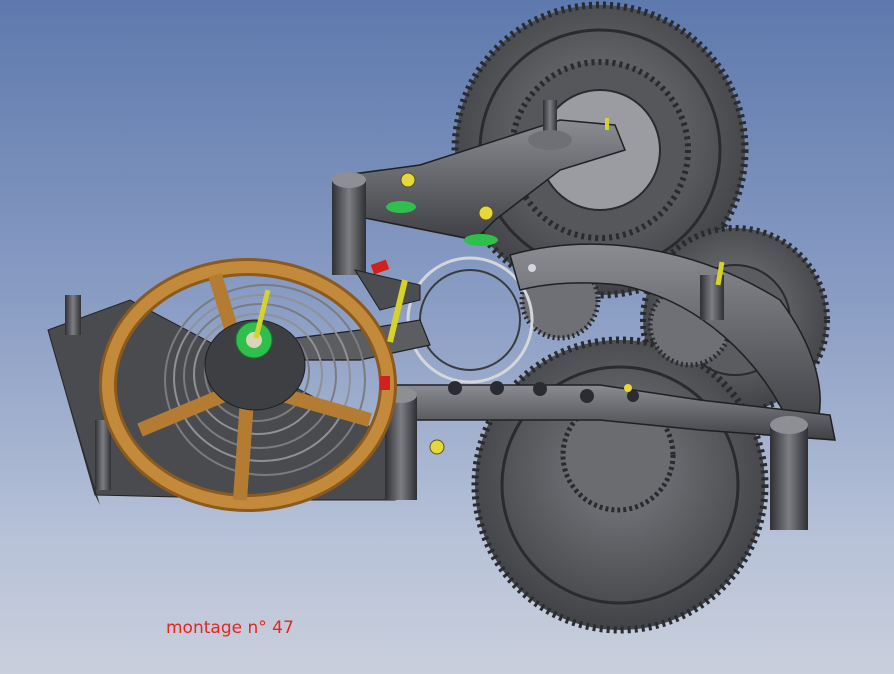 This screenshot has width=894, height=674. I want to click on assembly-caption: montage n° 47, so click(230, 628).